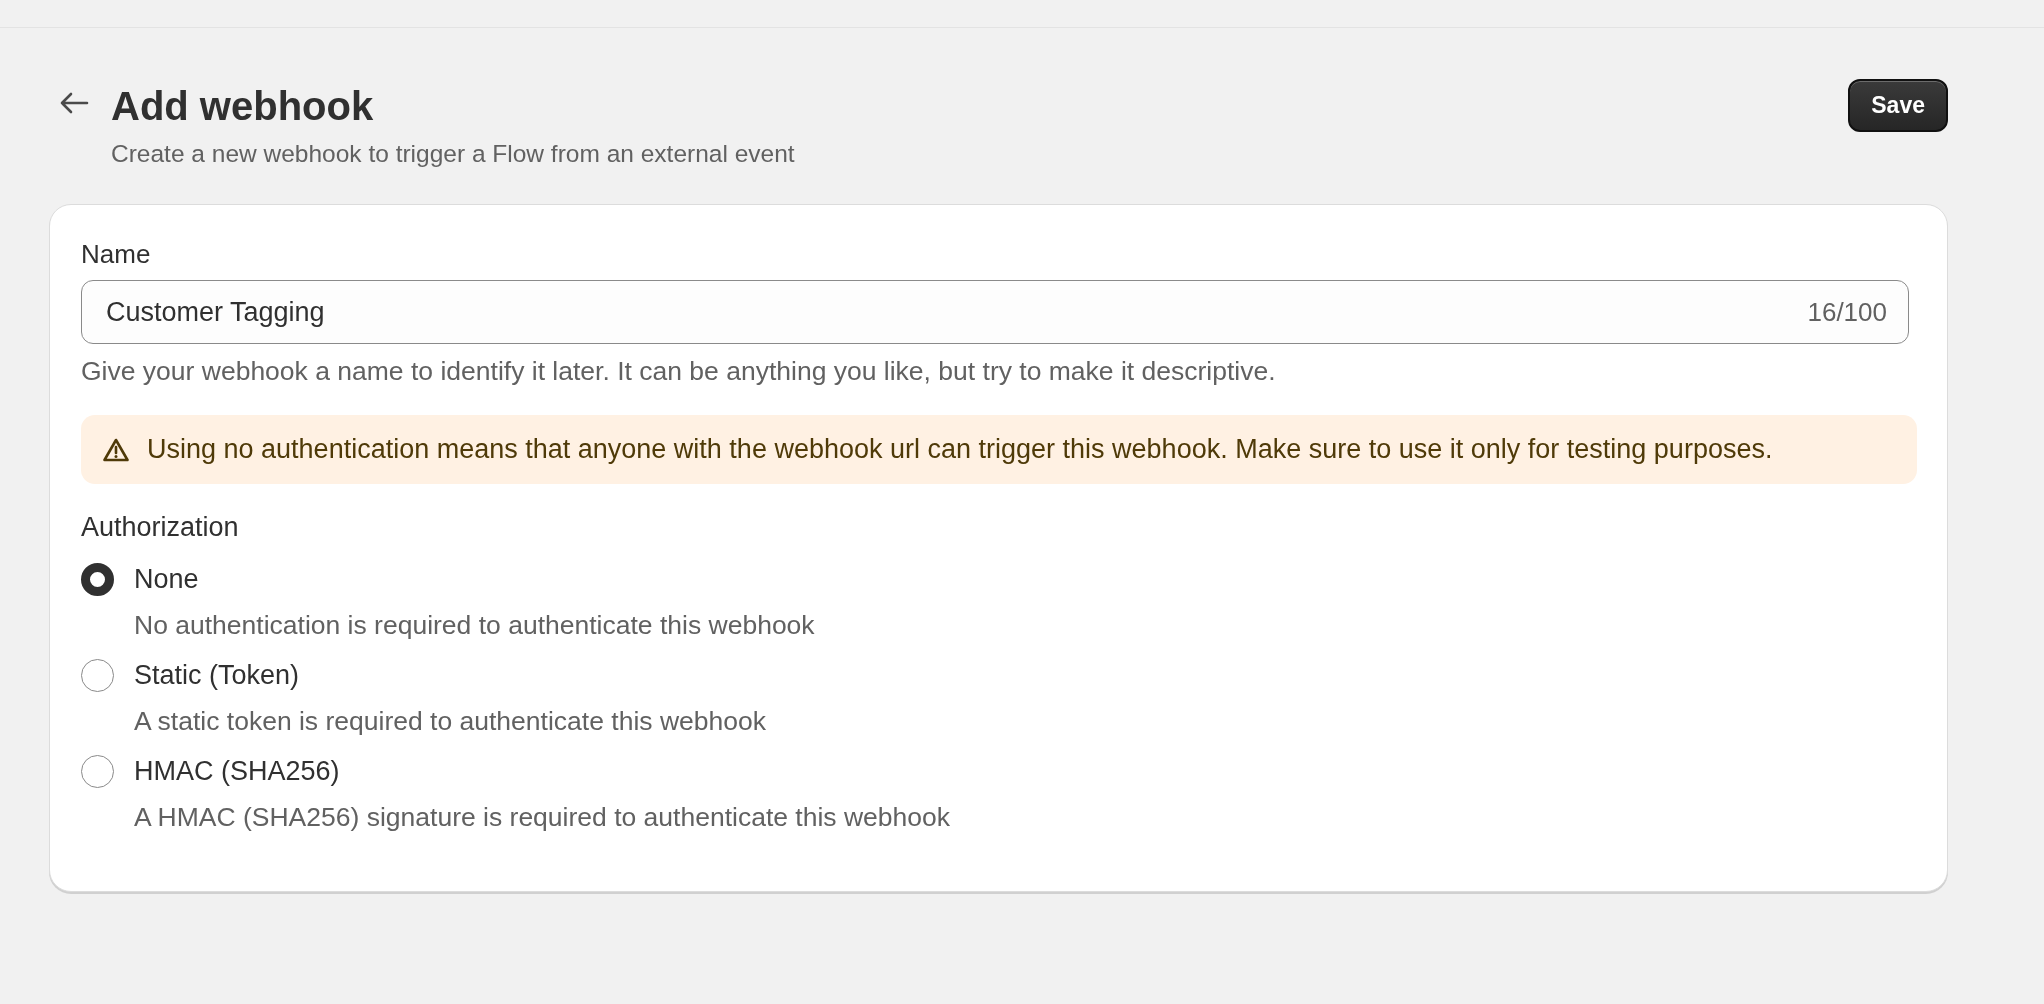 This screenshot has width=2044, height=1004. What do you see at coordinates (166, 579) in the screenshot?
I see `radio-label: None` at bounding box center [166, 579].